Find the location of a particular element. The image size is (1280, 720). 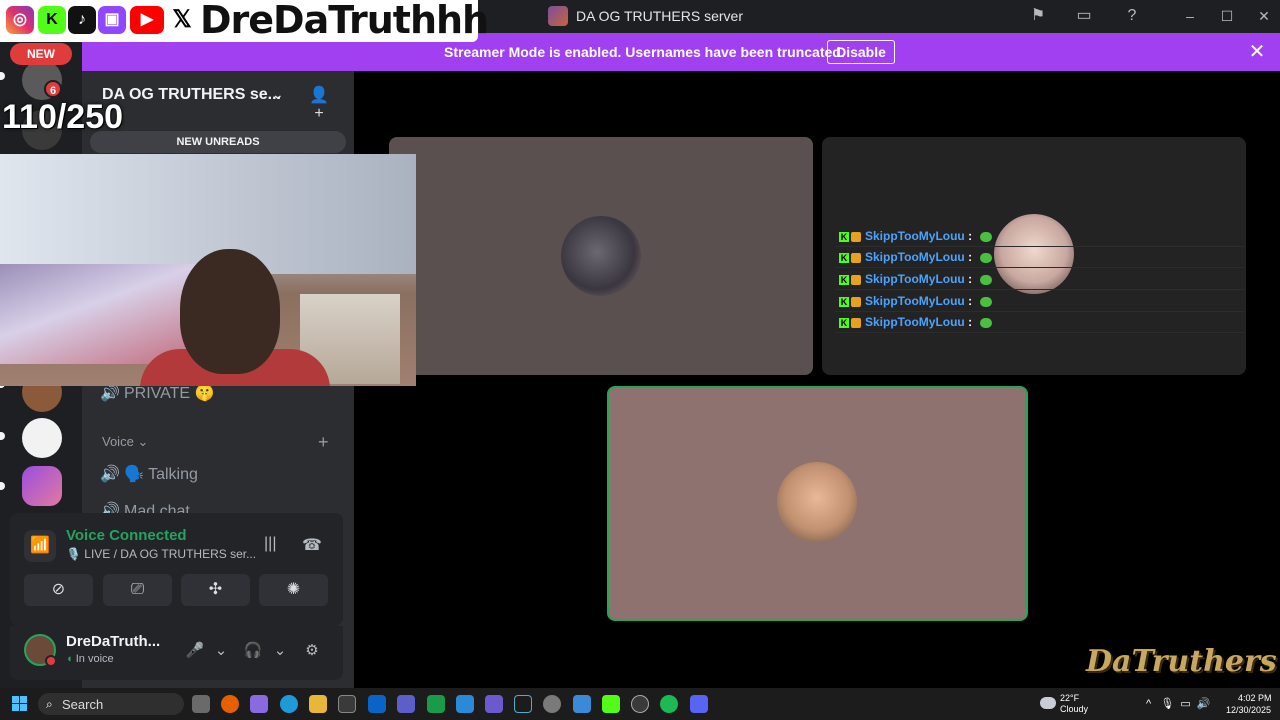

voice-status-icon: ◖ is located at coordinates (69, 659).